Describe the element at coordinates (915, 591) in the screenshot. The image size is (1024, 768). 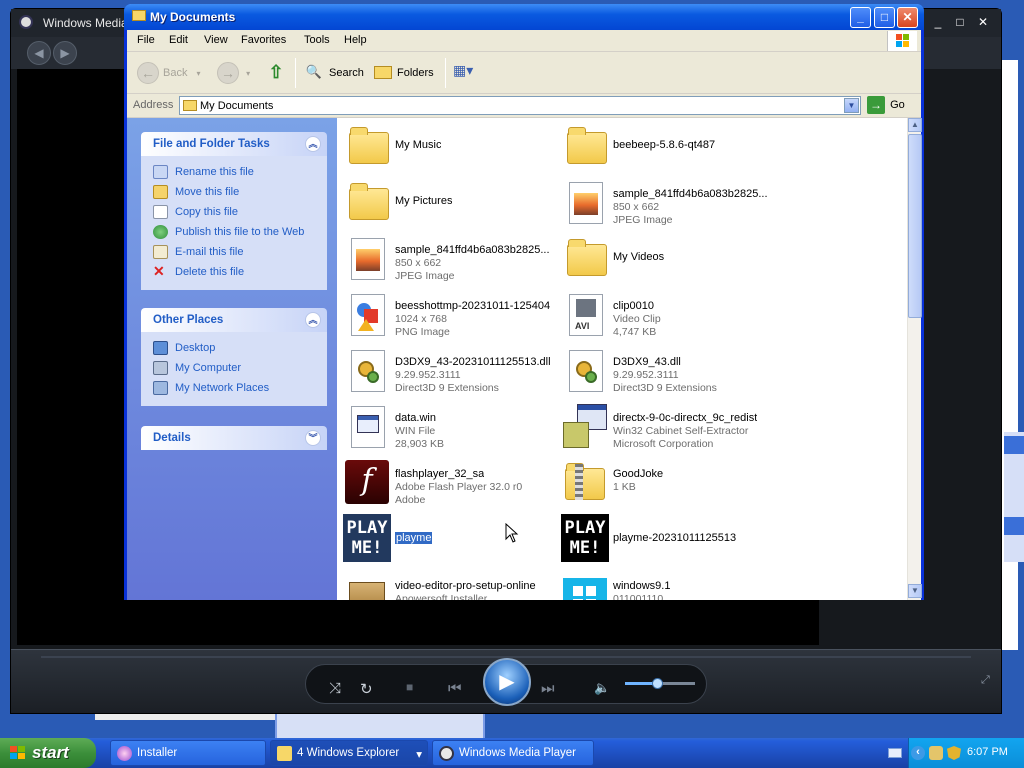
I see `scroll-down-icon: ▼` at that location.